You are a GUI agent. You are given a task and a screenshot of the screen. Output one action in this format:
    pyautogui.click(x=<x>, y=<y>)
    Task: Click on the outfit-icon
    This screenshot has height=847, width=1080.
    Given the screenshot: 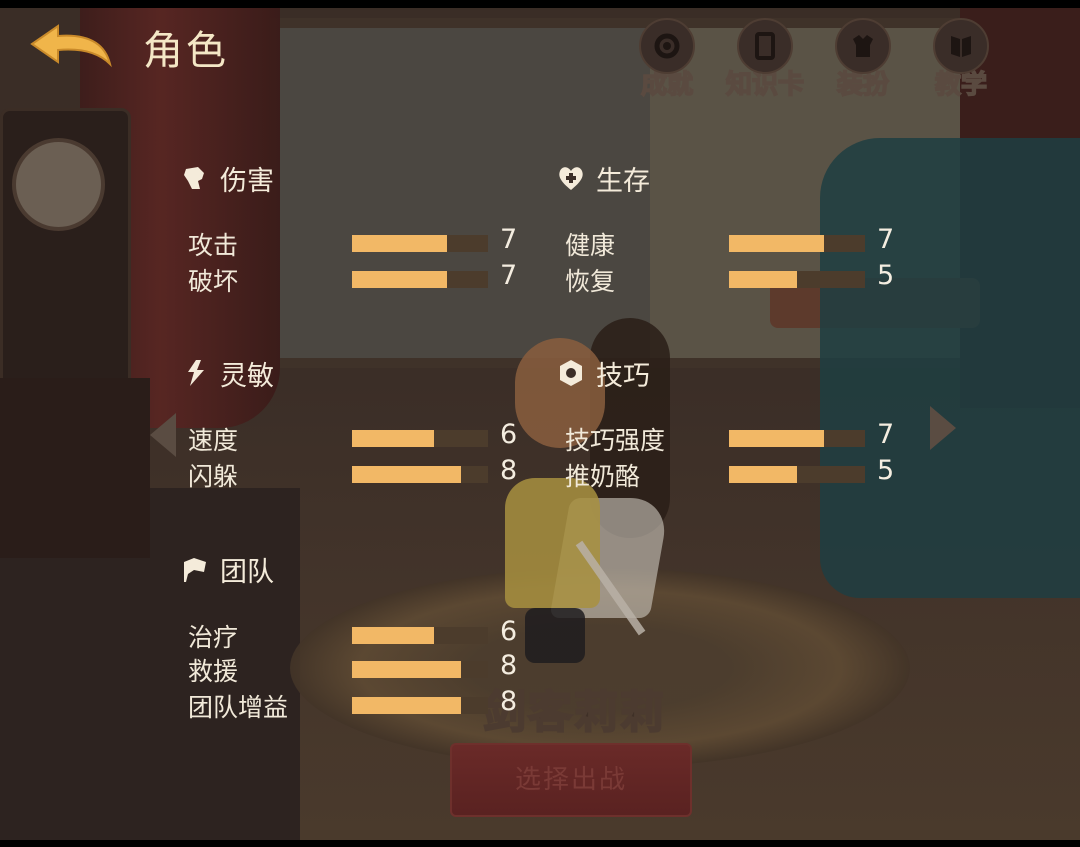 What is the action you would take?
    pyautogui.click(x=863, y=46)
    